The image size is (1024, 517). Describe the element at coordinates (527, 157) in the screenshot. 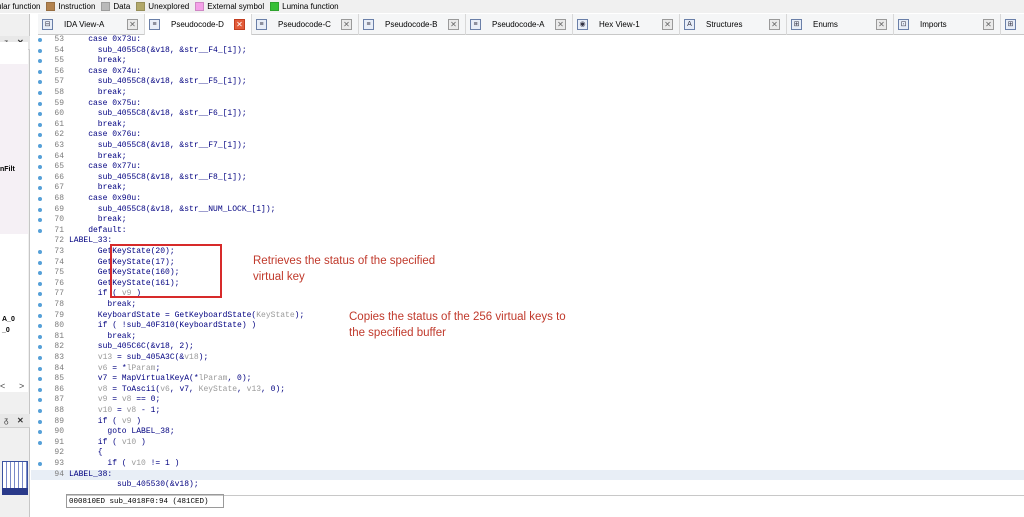

I see `code-line: 64 break;` at that location.